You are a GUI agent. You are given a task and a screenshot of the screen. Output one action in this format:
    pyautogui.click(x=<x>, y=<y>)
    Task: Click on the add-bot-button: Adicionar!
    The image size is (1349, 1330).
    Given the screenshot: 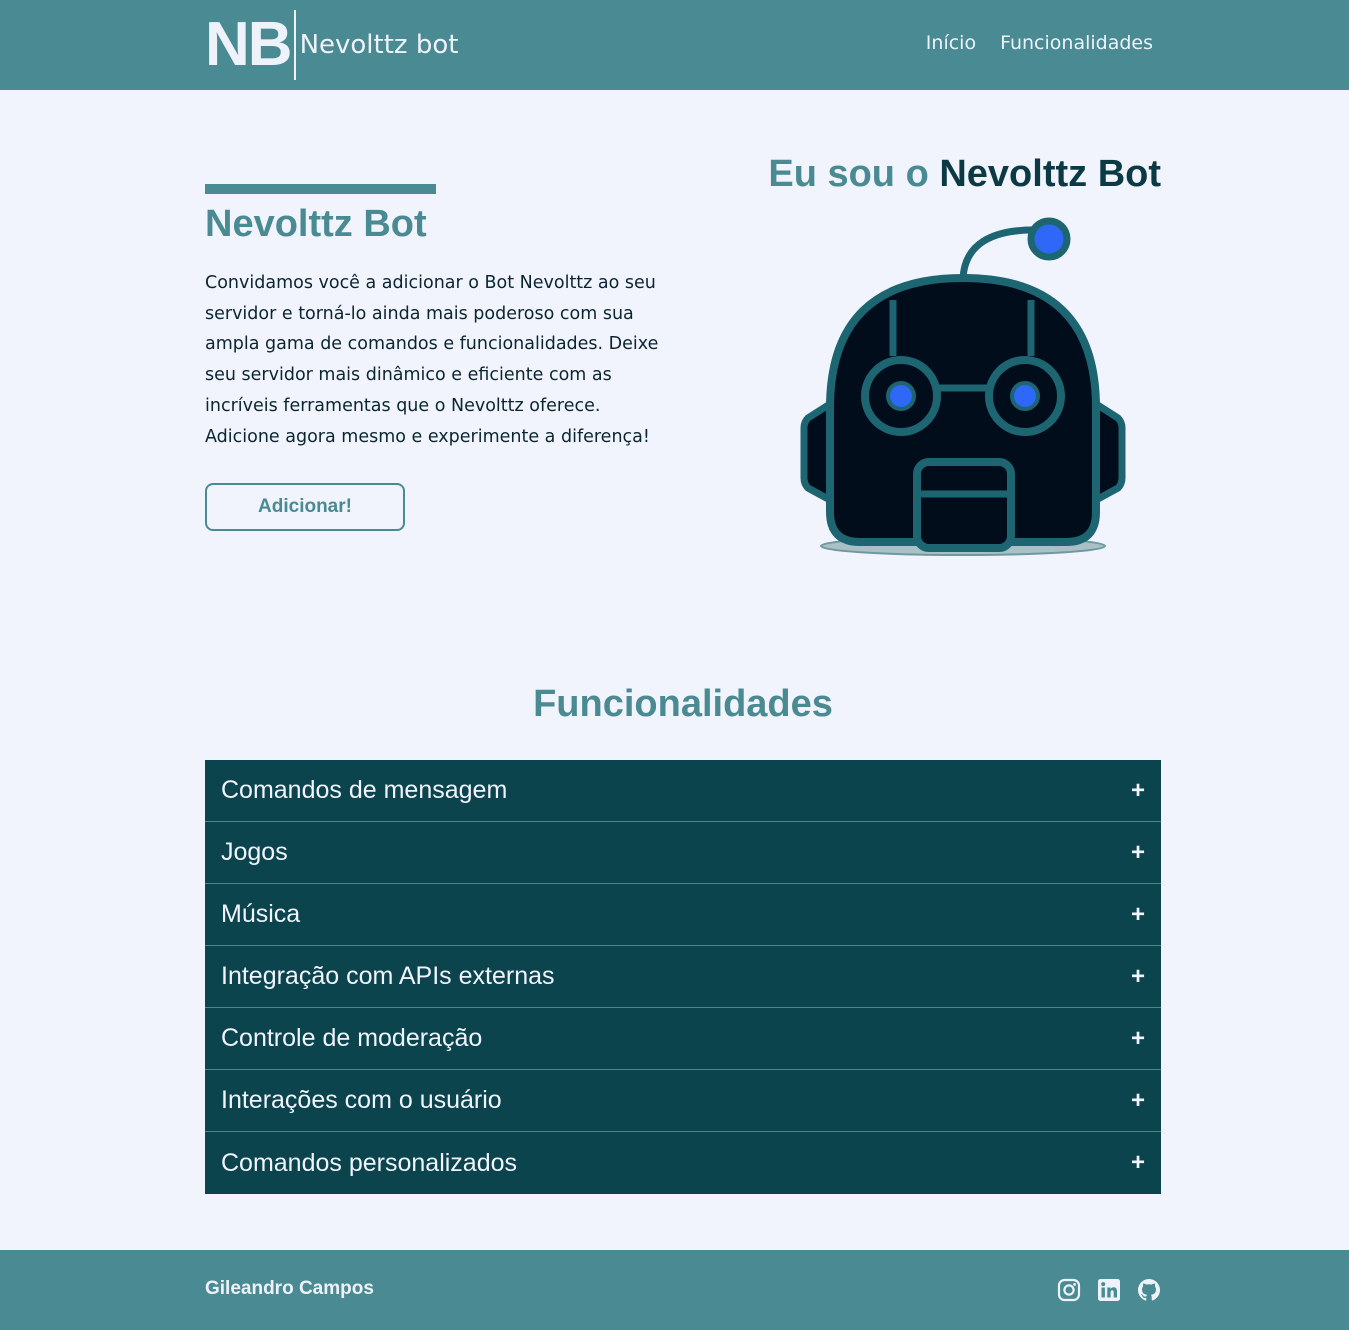 What is the action you would take?
    pyautogui.click(x=305, y=507)
    